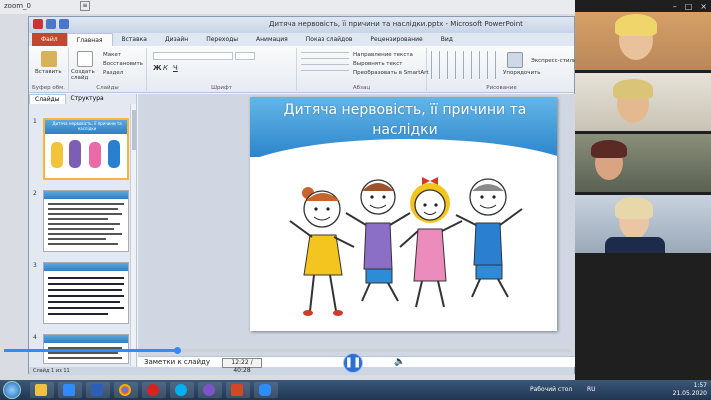 The height and width of the screenshot is (400, 711). What do you see at coordinates (287, 7) in the screenshot?
I see `meeting-header: zoom_0 ≡` at bounding box center [287, 7].